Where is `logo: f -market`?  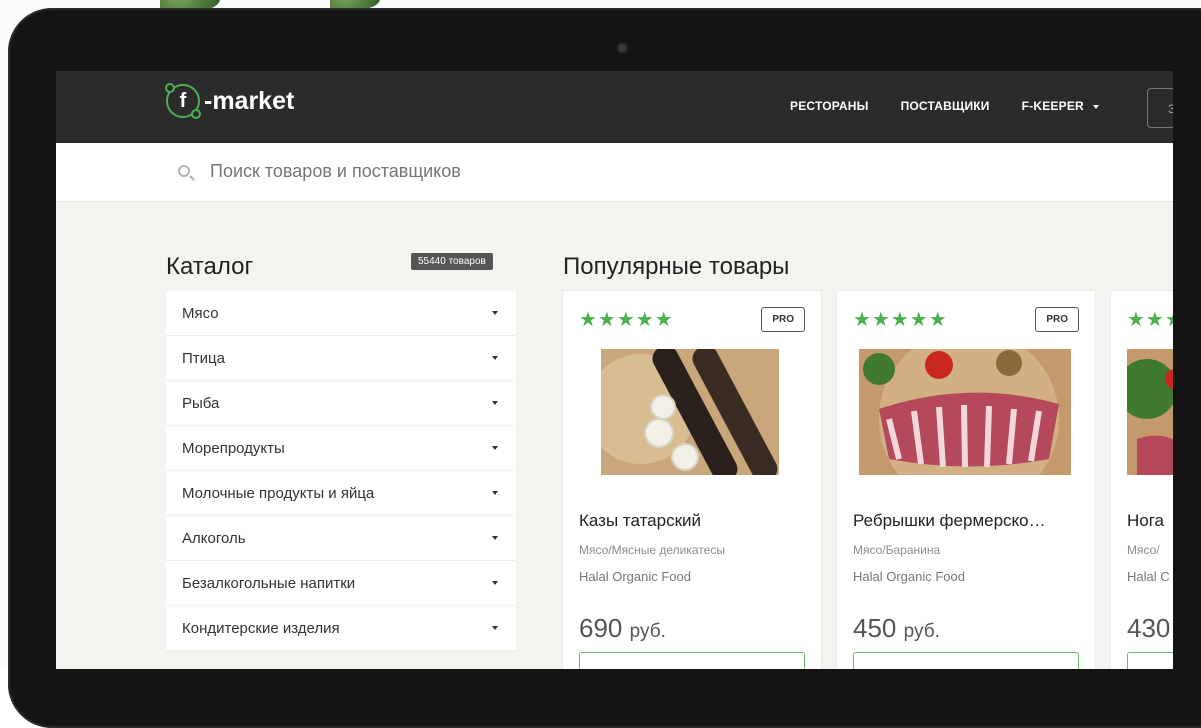
logo: f -market is located at coordinates (230, 101).